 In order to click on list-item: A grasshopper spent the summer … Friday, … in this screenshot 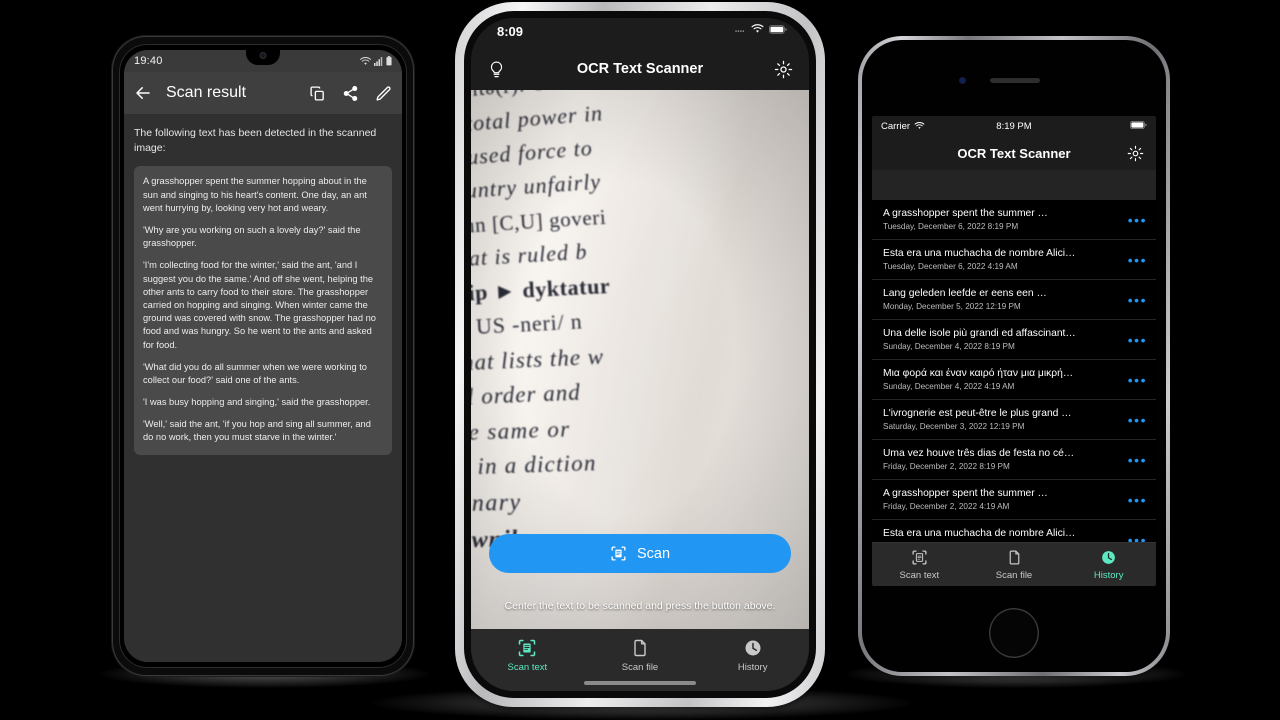, I will do `click(1014, 500)`.